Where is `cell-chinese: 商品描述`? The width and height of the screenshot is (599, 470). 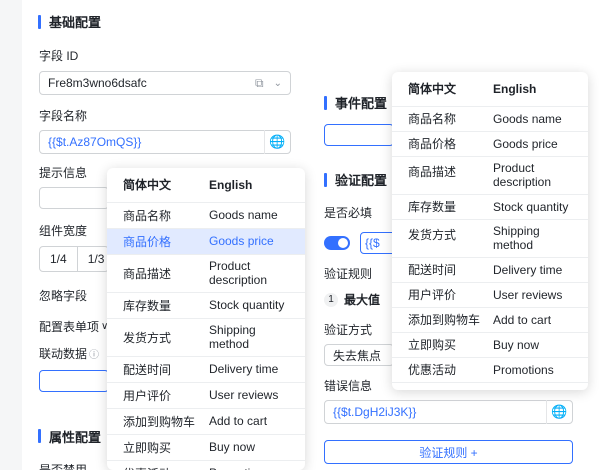
cell-chinese: 商品描述 is located at coordinates (158, 273).